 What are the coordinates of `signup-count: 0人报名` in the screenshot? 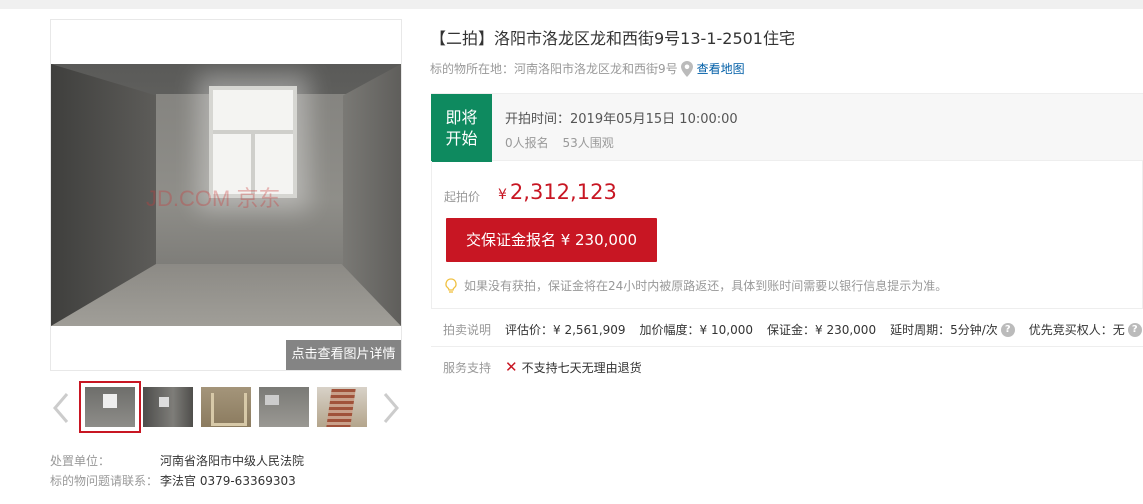 It's located at (527, 143).